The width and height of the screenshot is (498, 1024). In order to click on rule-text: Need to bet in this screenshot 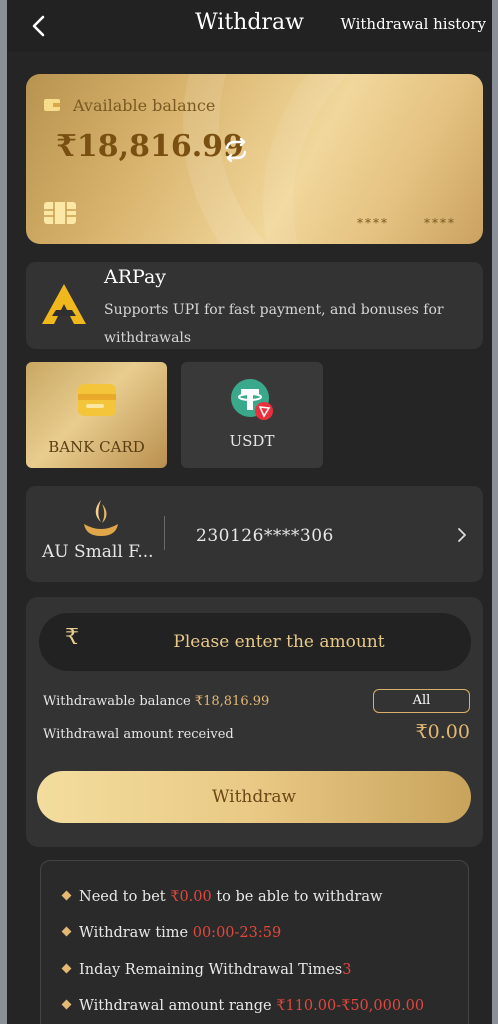, I will do `click(125, 897)`.